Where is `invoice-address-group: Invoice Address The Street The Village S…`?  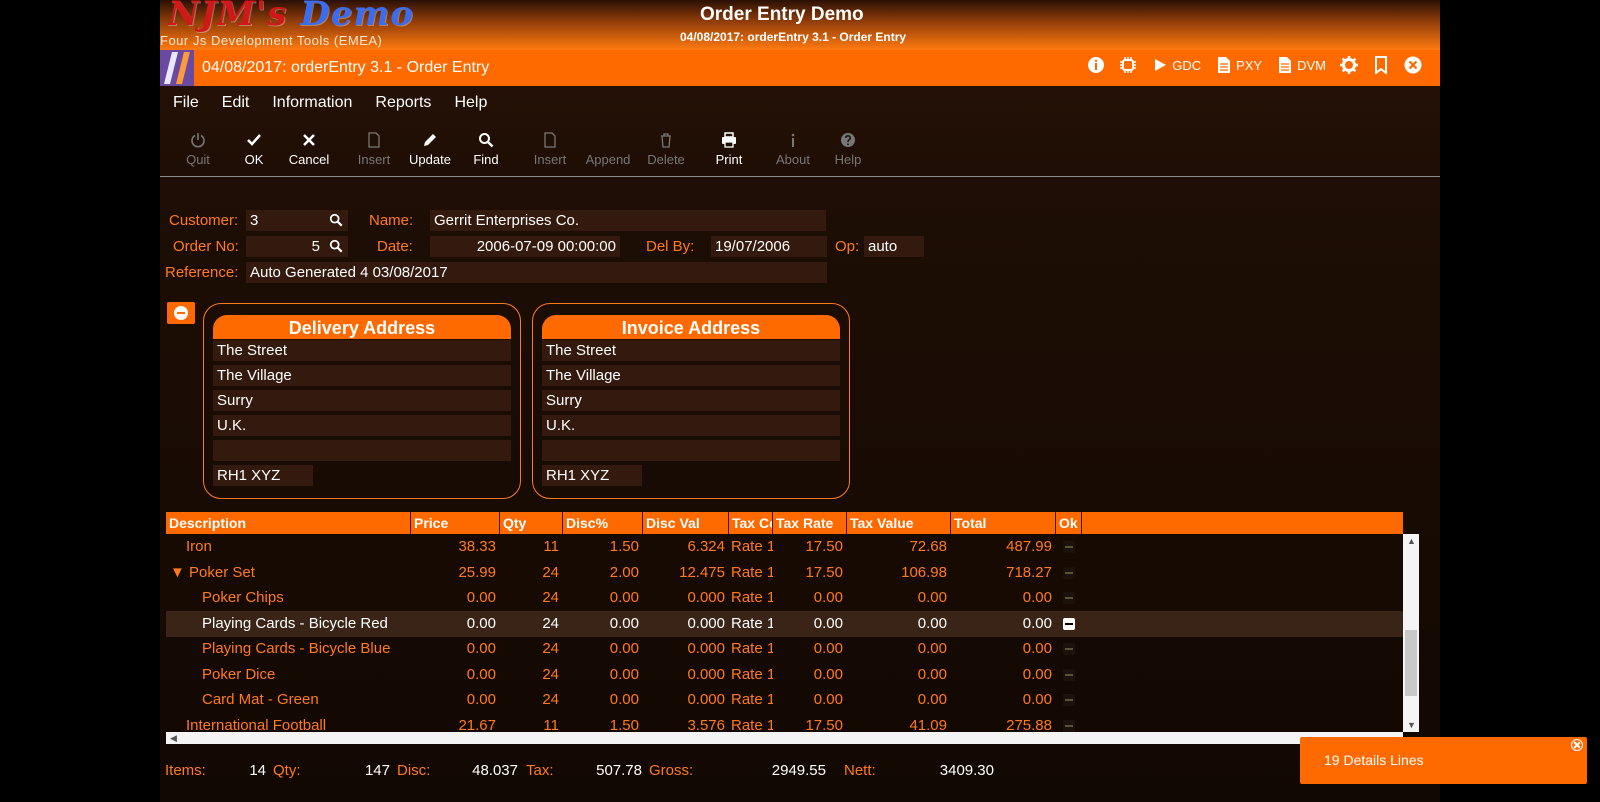
invoice-address-group: Invoice Address The Street The Village S… is located at coordinates (691, 401).